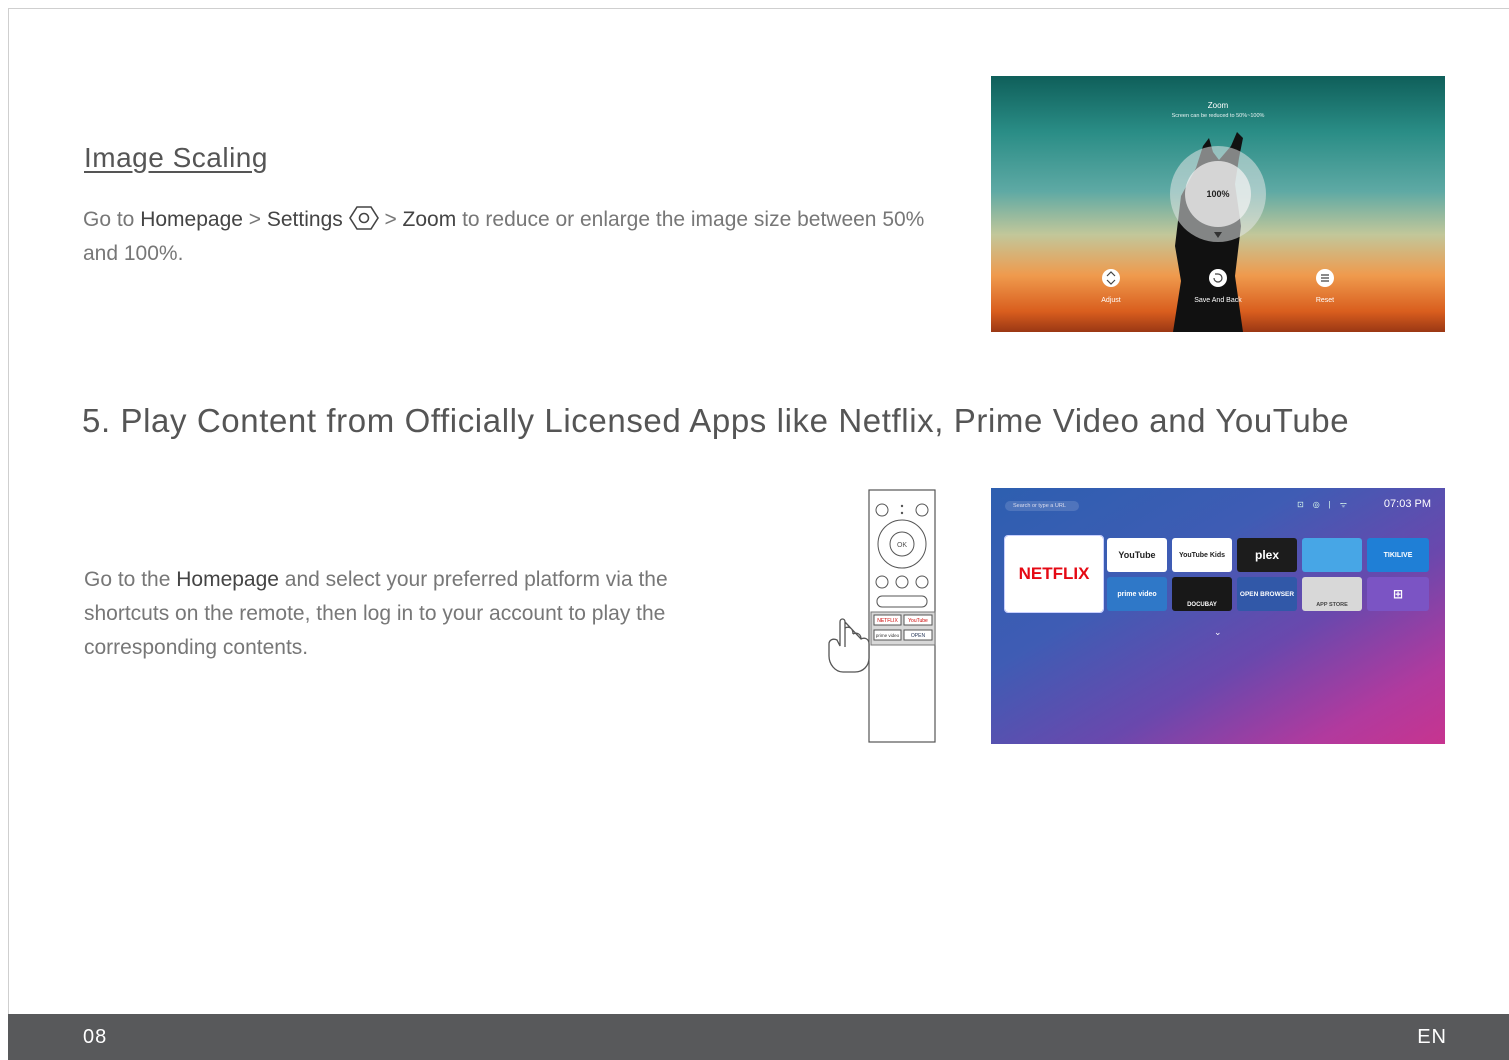 The width and height of the screenshot is (1509, 1060). Describe the element at coordinates (176, 157) in the screenshot. I see `image-scaling-heading: Image Scaling` at that location.